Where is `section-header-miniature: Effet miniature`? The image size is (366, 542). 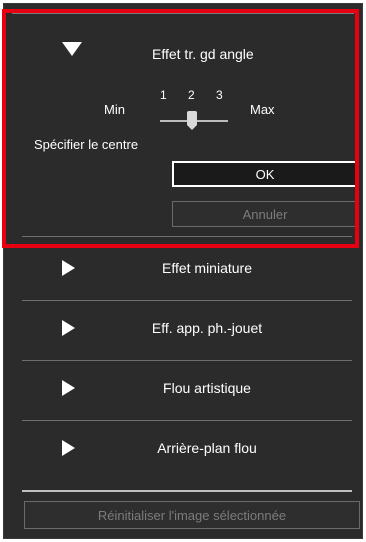 section-header-miniature: Effet miniature is located at coordinates (187, 268).